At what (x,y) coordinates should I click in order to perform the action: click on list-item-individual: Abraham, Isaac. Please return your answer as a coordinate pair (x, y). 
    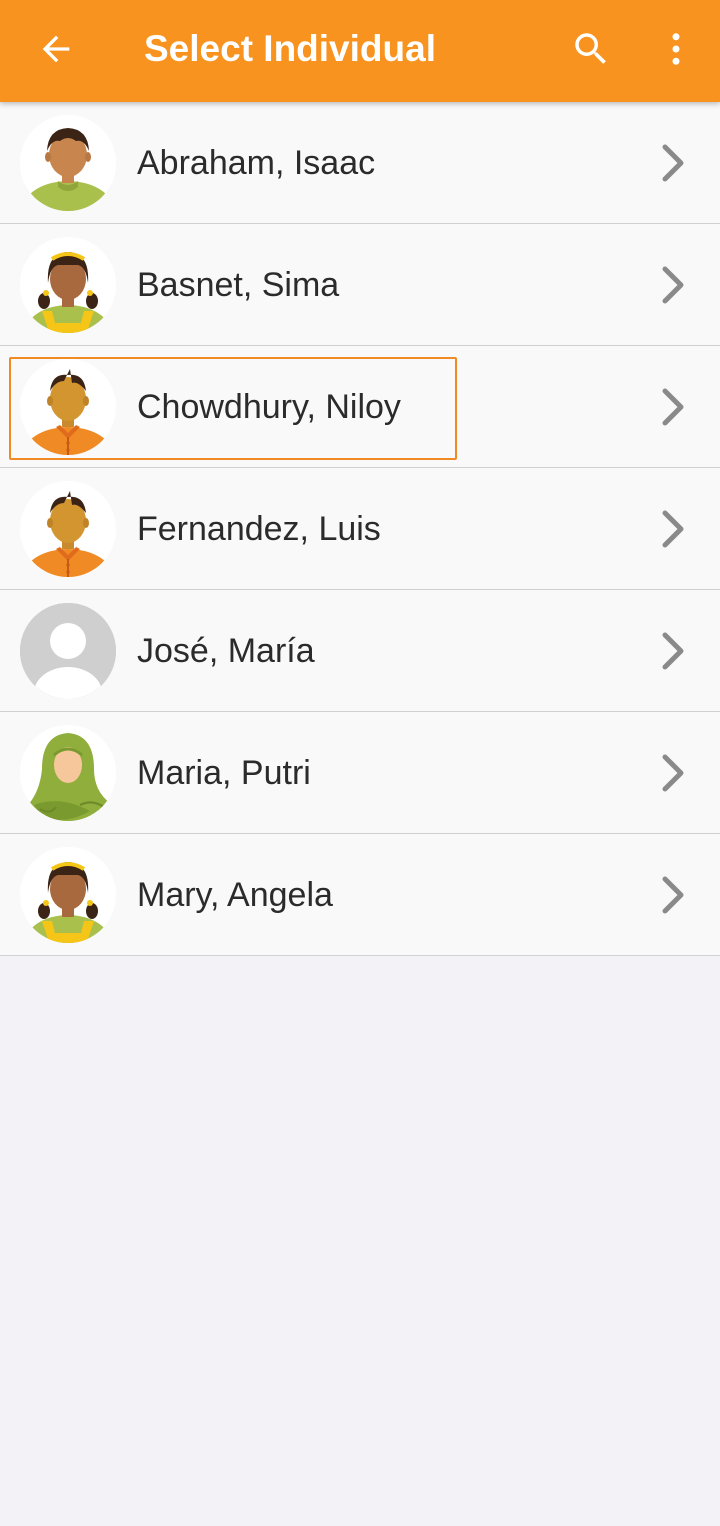
    Looking at the image, I should click on (360, 163).